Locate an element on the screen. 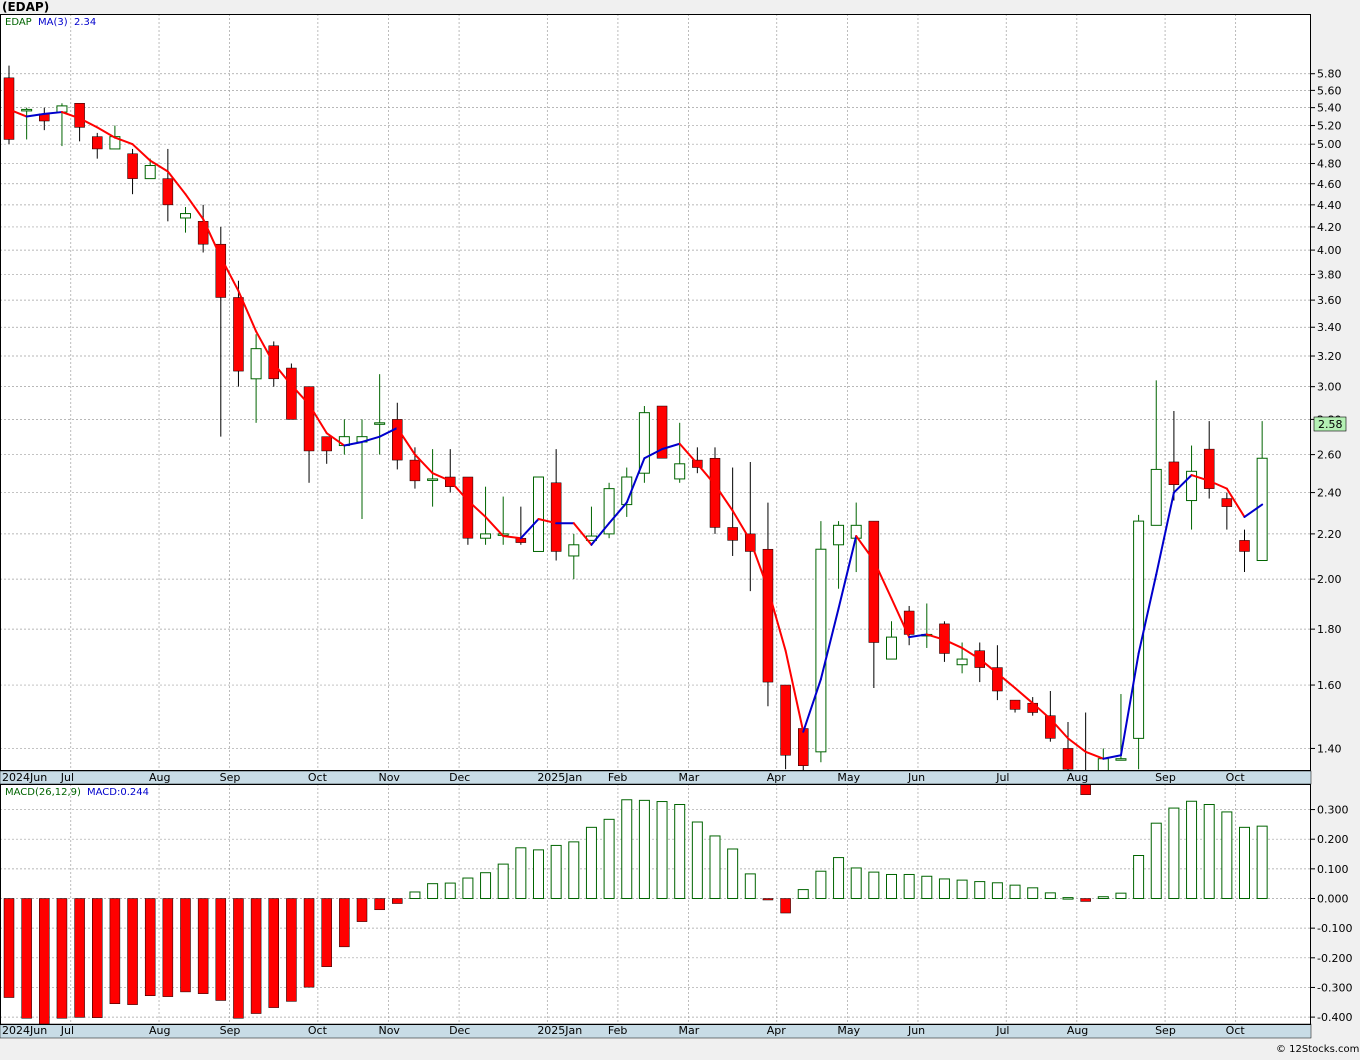 This screenshot has width=1360, height=1060. price-tick-label: 3.20 is located at coordinates (1329, 356).